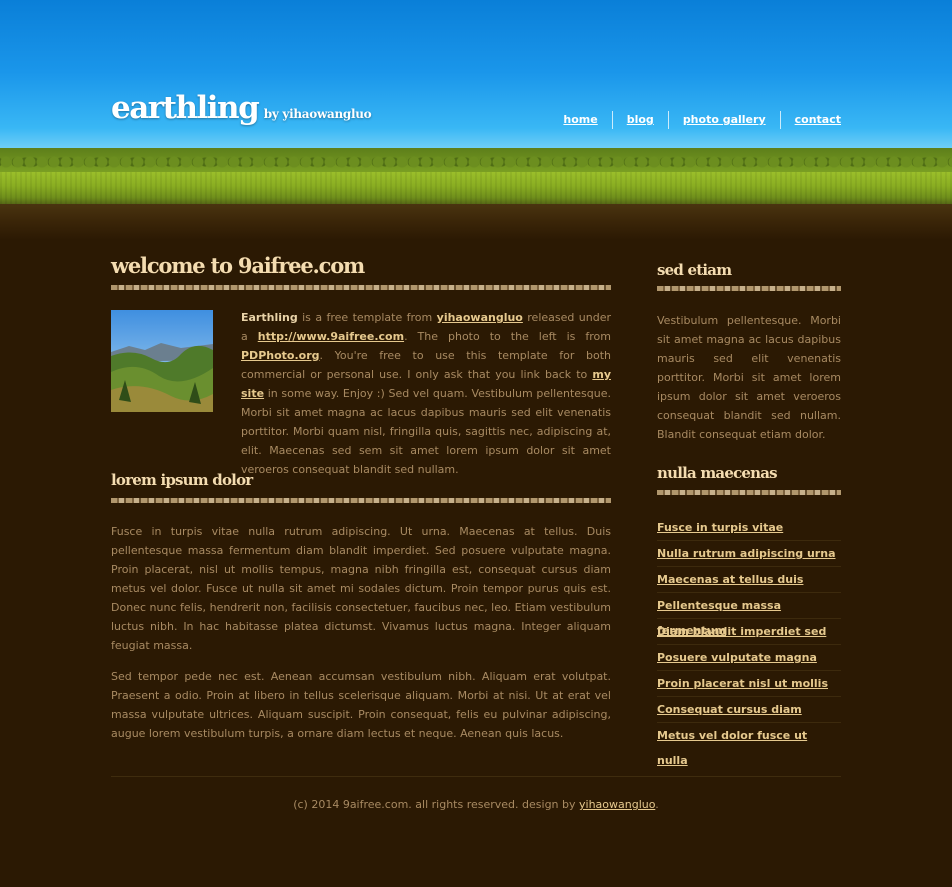 The height and width of the screenshot is (887, 952). I want to click on sidebar-link: Fusce in turpis vitae, so click(720, 527).